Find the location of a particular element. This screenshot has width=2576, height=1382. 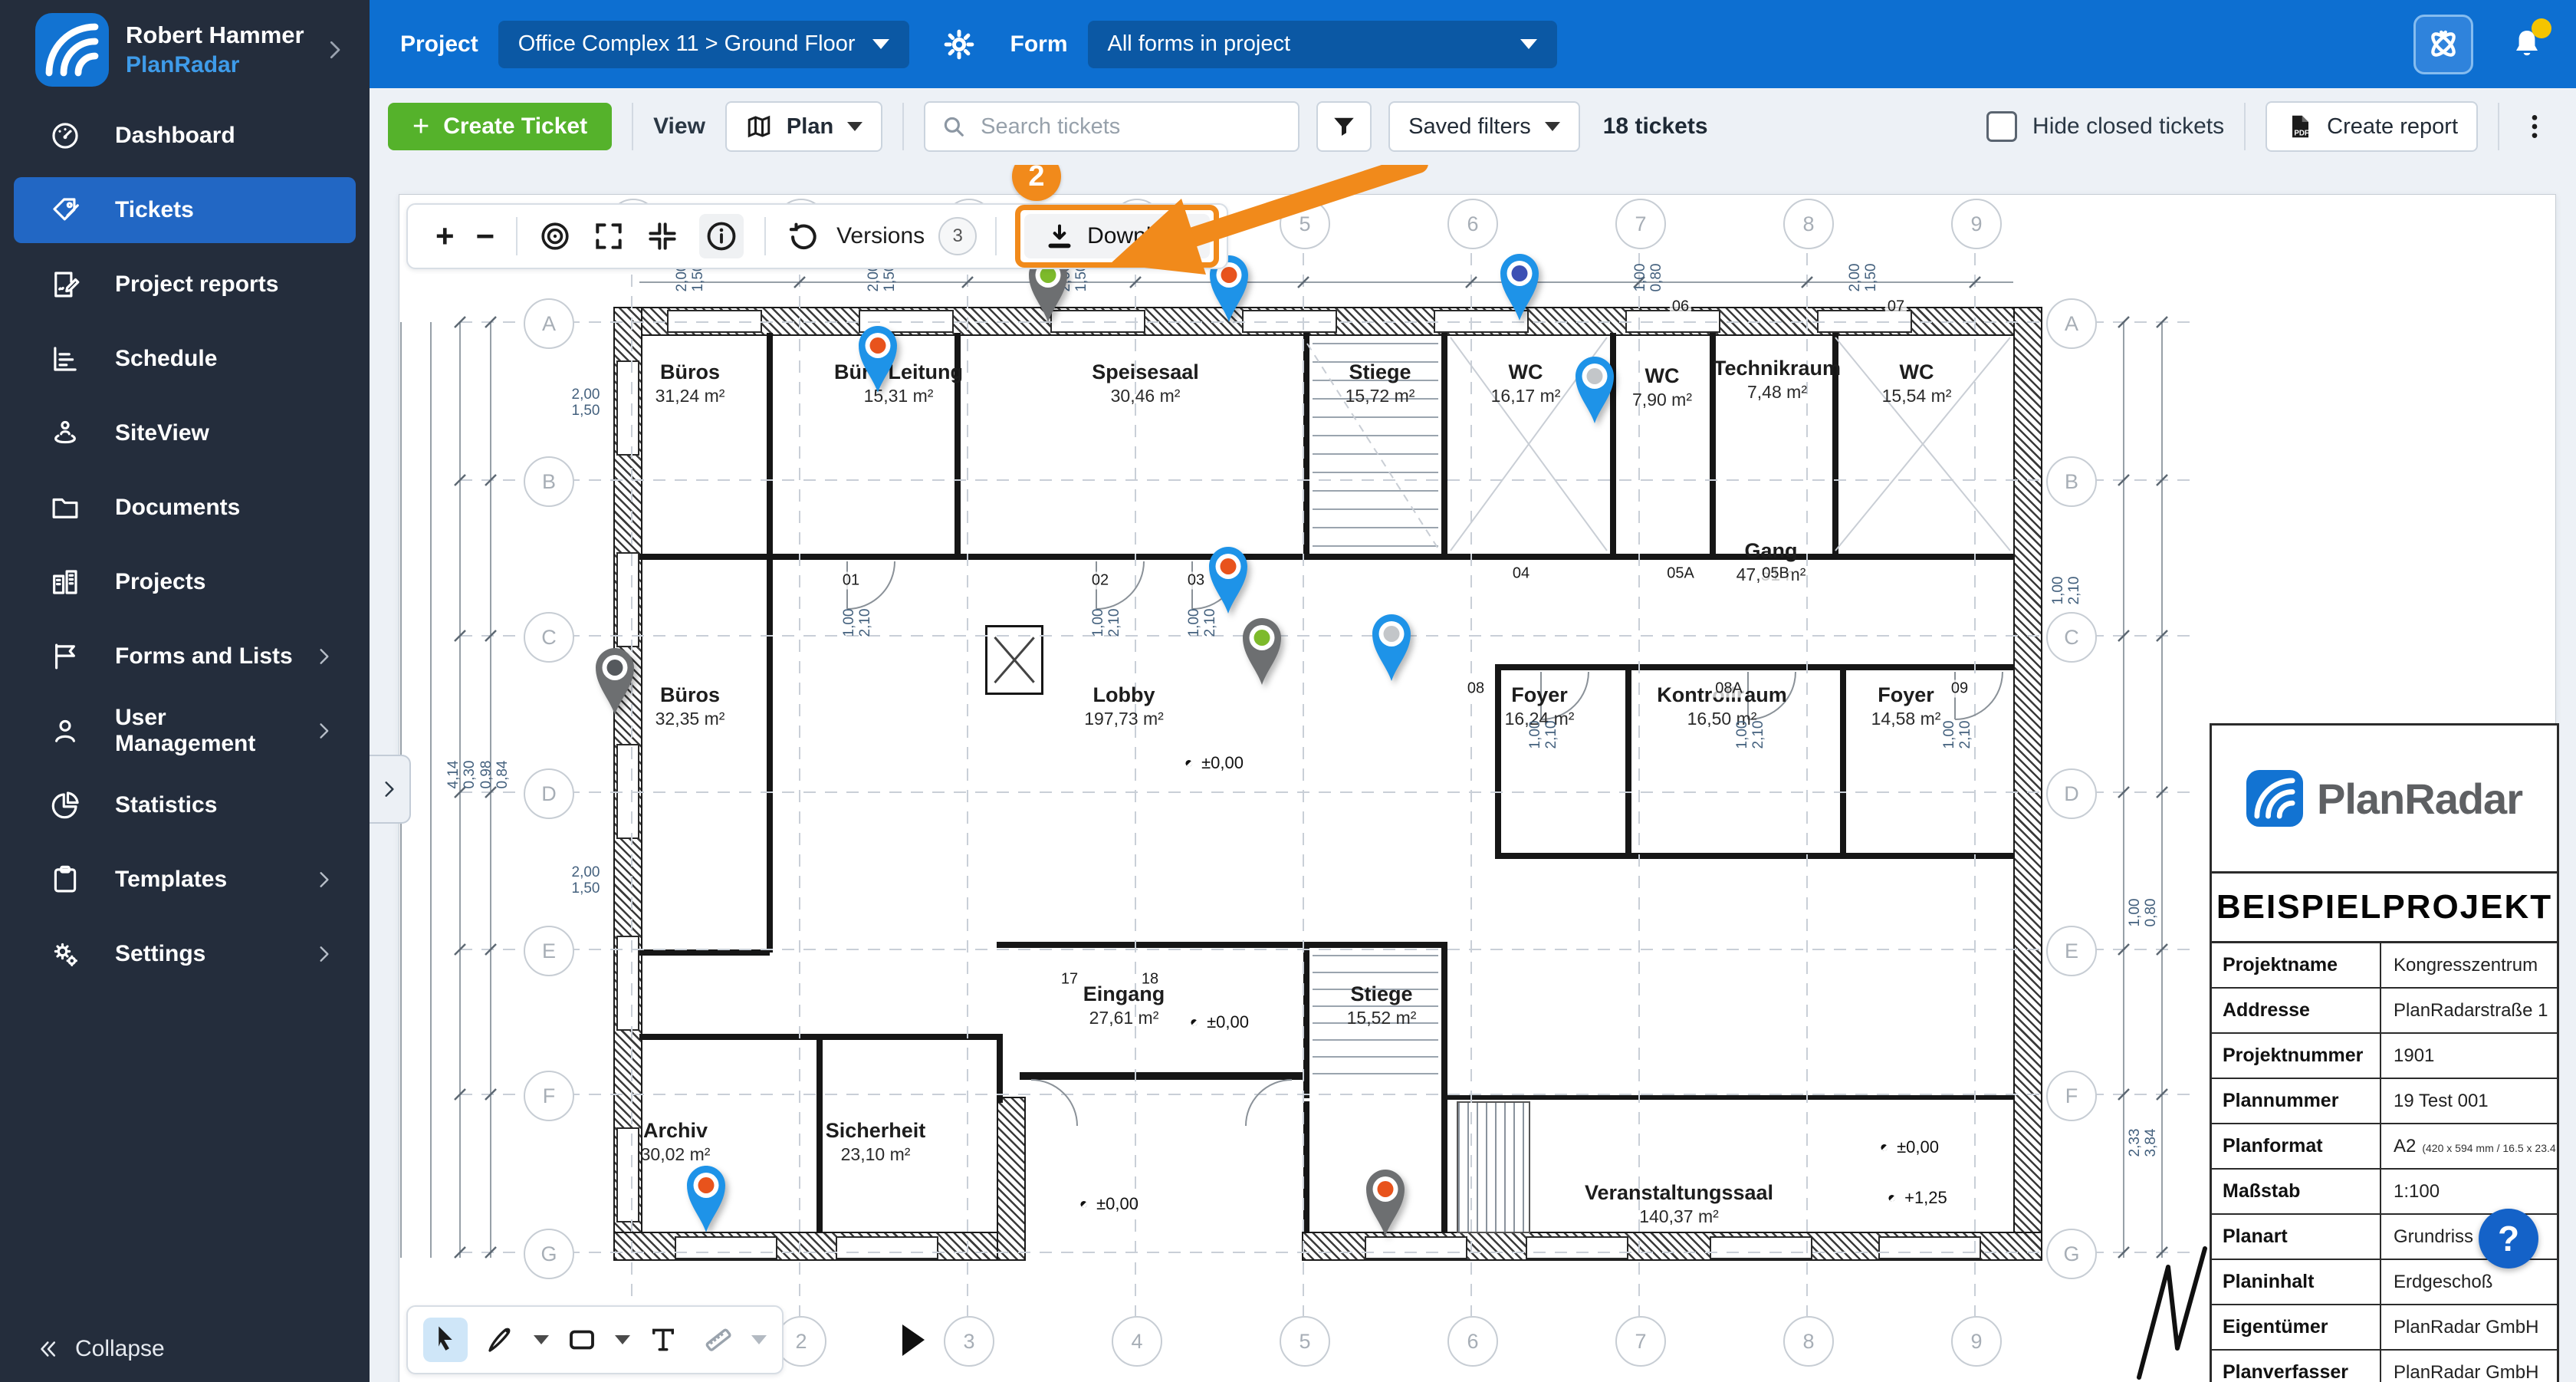

help-button: ? is located at coordinates (2508, 1238).